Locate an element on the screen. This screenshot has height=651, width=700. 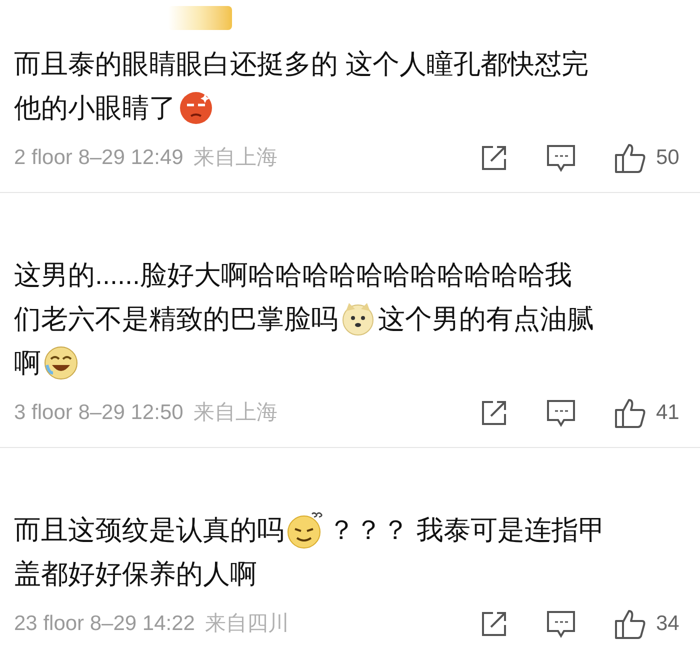
comment-text: ？？？ 我泰可是连指甲 is located at coordinates (467, 530).